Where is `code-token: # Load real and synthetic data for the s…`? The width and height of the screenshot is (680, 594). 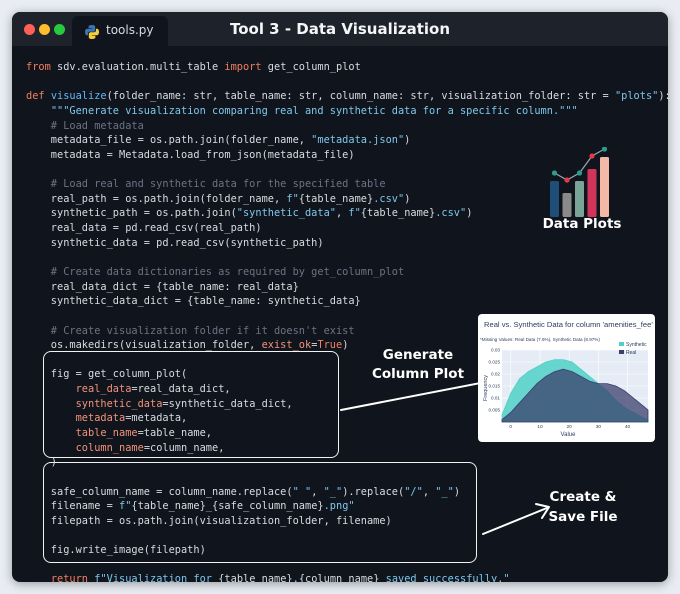
code-token: # Load real and synthetic data for the s… is located at coordinates (206, 184).